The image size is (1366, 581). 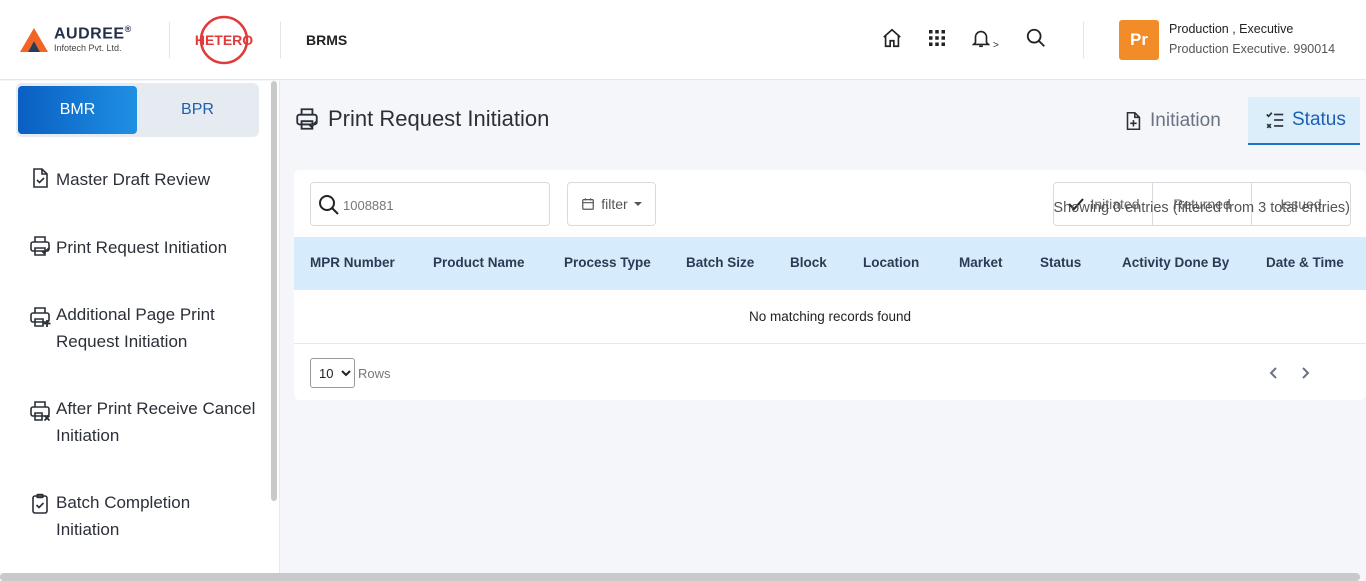 I want to click on search-input, so click(x=443, y=205).